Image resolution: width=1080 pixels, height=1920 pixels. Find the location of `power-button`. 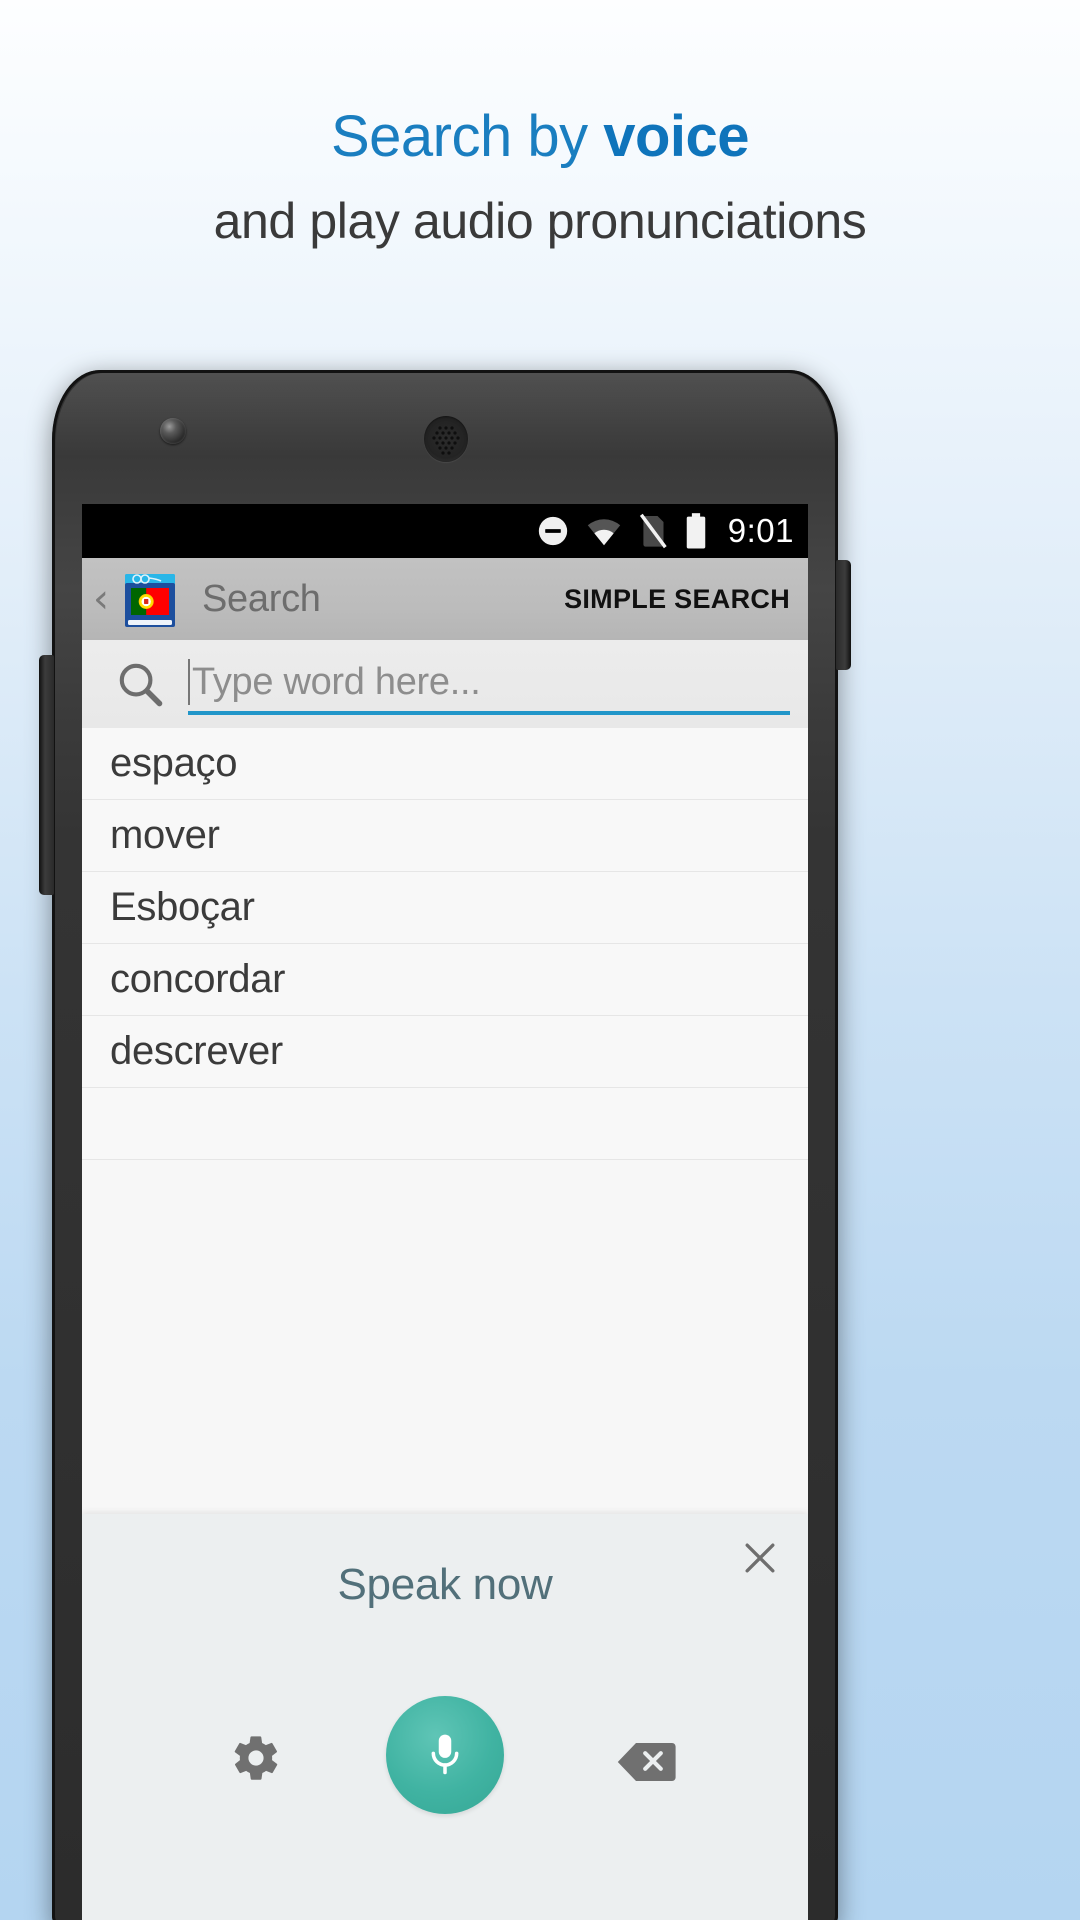

power-button is located at coordinates (843, 615).